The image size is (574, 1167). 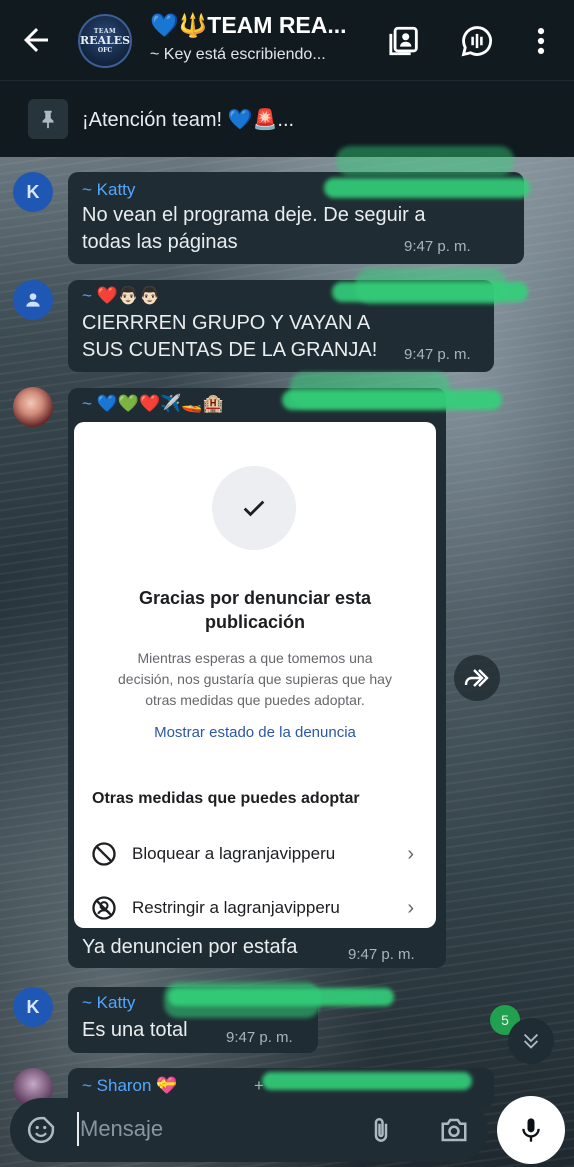 I want to click on message-composer: Mensaje, so click(x=249, y=1130).